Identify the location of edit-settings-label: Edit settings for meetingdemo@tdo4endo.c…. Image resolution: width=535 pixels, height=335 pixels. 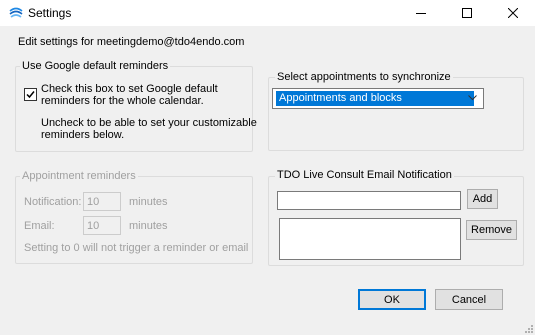
(131, 42).